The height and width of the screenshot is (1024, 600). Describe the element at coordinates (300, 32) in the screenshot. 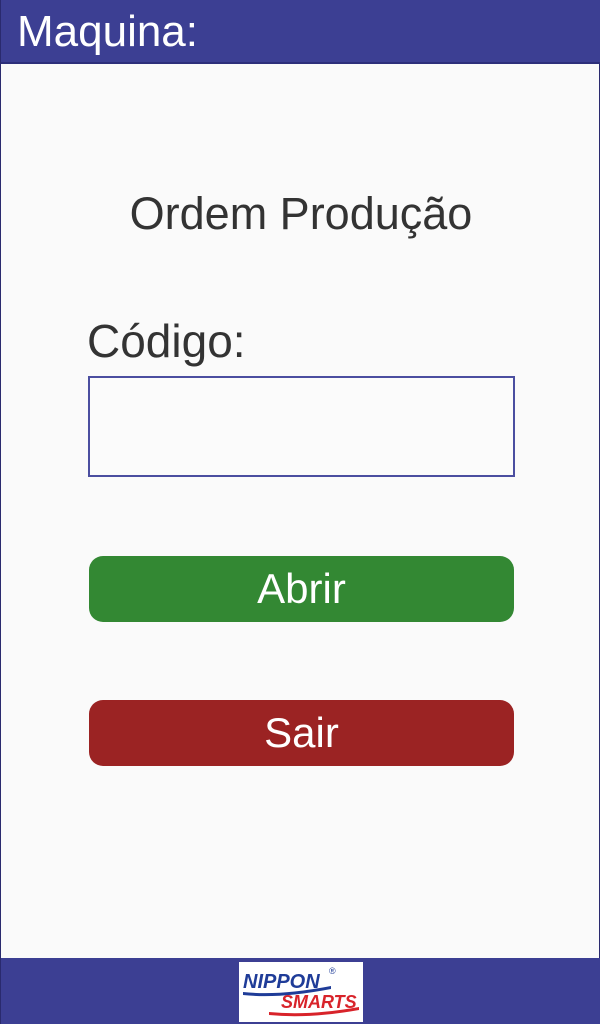

I see `header-bar: Maquina:` at that location.